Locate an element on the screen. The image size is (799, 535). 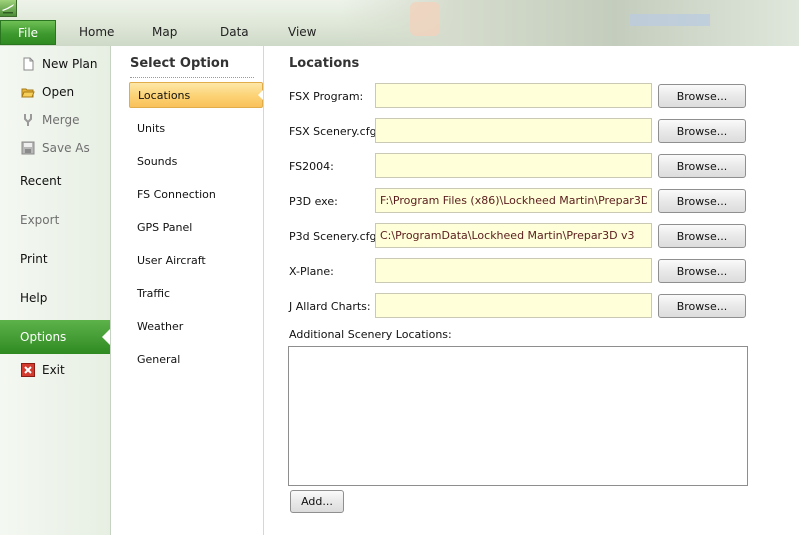
p3d-scenery-field is located at coordinates (513, 235).